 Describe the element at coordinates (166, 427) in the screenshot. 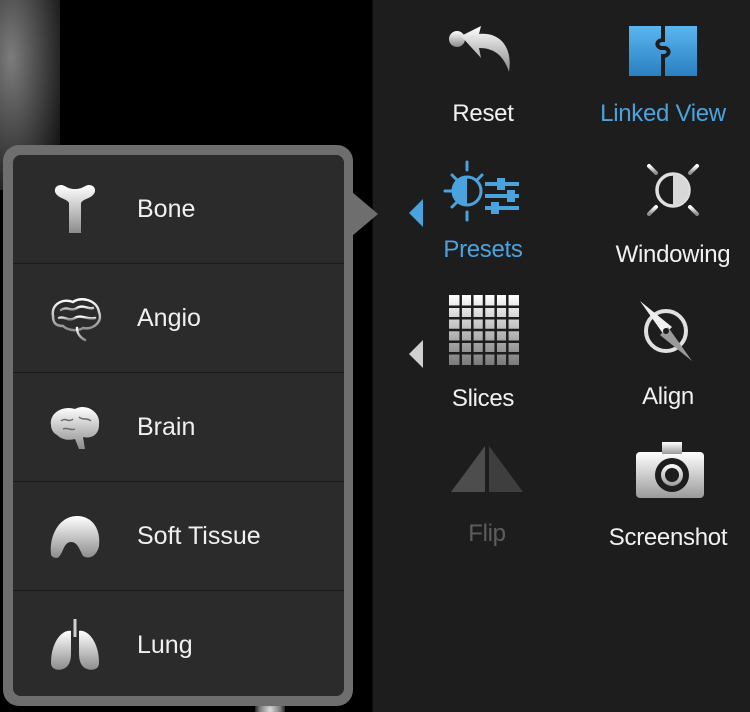

I see `preset-label: Brain` at that location.